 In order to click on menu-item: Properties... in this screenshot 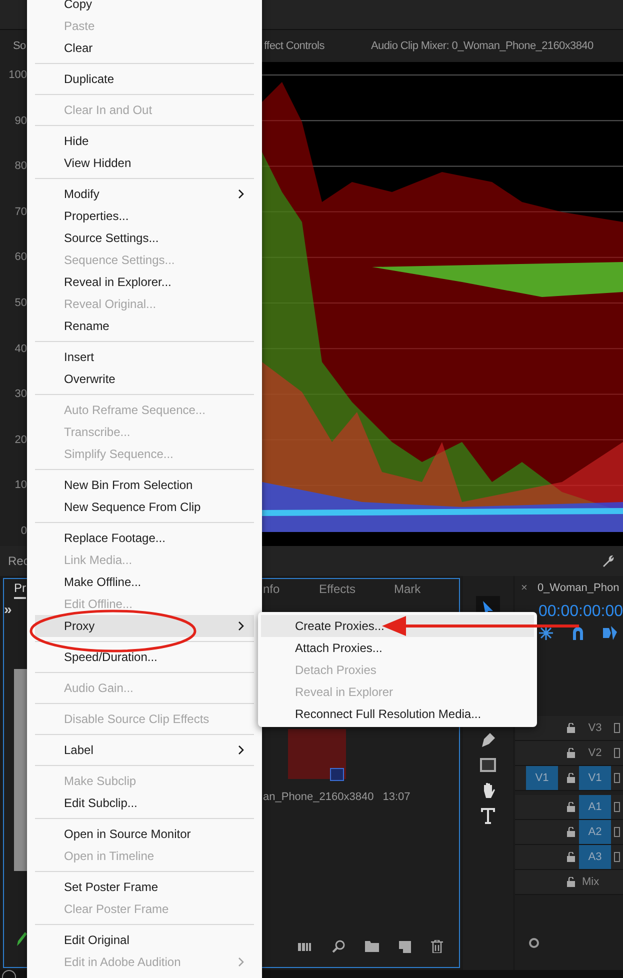, I will do `click(144, 216)`.